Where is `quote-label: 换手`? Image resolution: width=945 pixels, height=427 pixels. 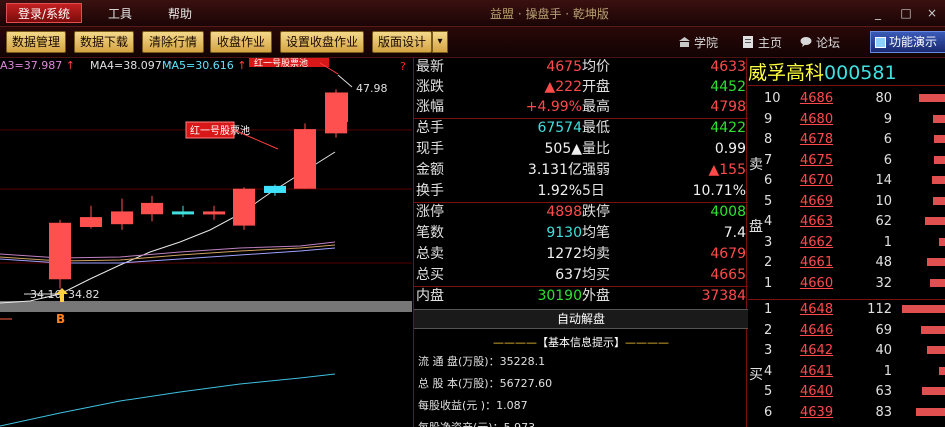 quote-label: 换手 is located at coordinates (430, 191).